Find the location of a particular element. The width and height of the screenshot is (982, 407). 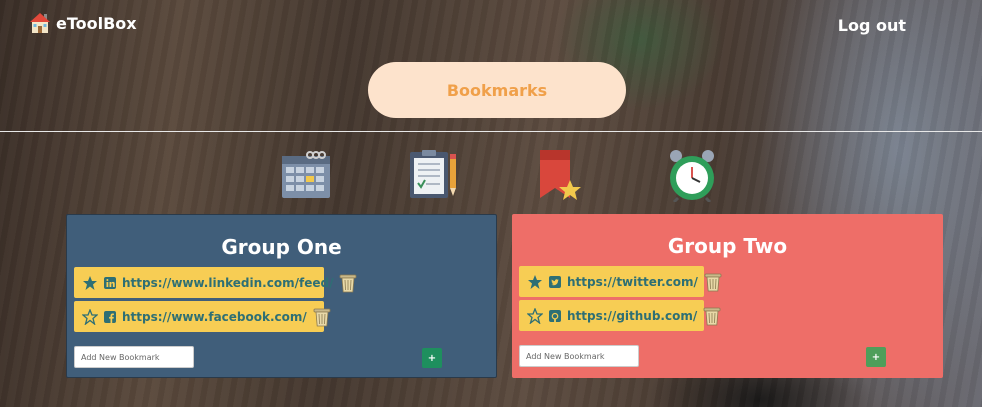

house-icon is located at coordinates (40, 23).